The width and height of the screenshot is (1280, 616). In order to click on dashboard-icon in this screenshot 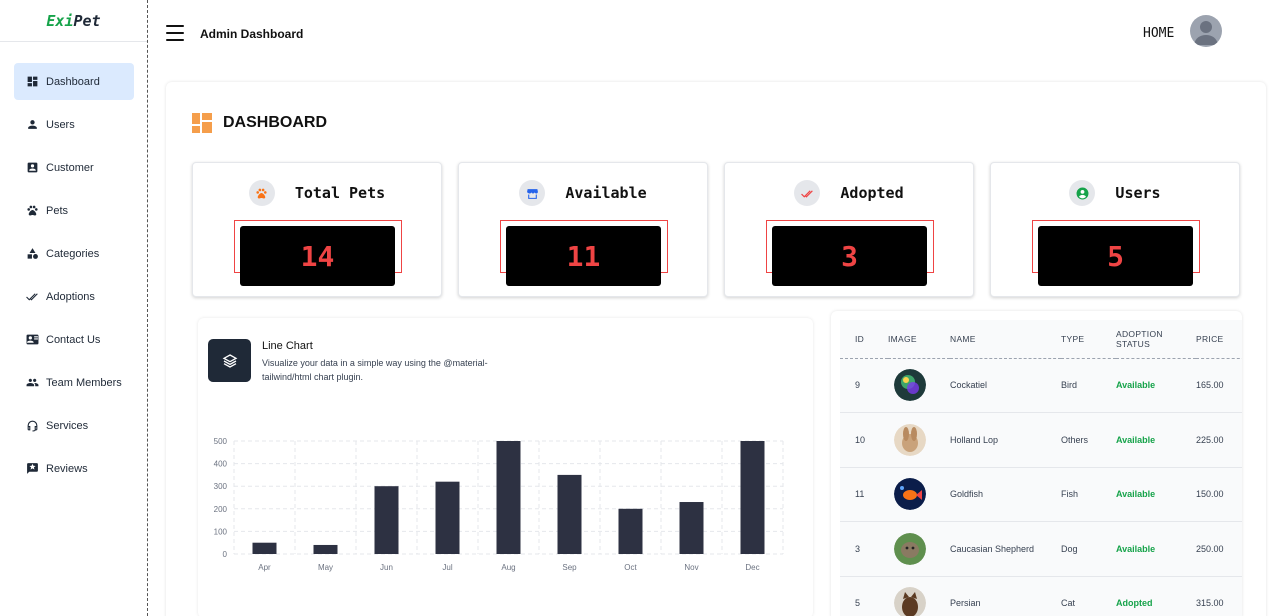, I will do `click(202, 123)`.